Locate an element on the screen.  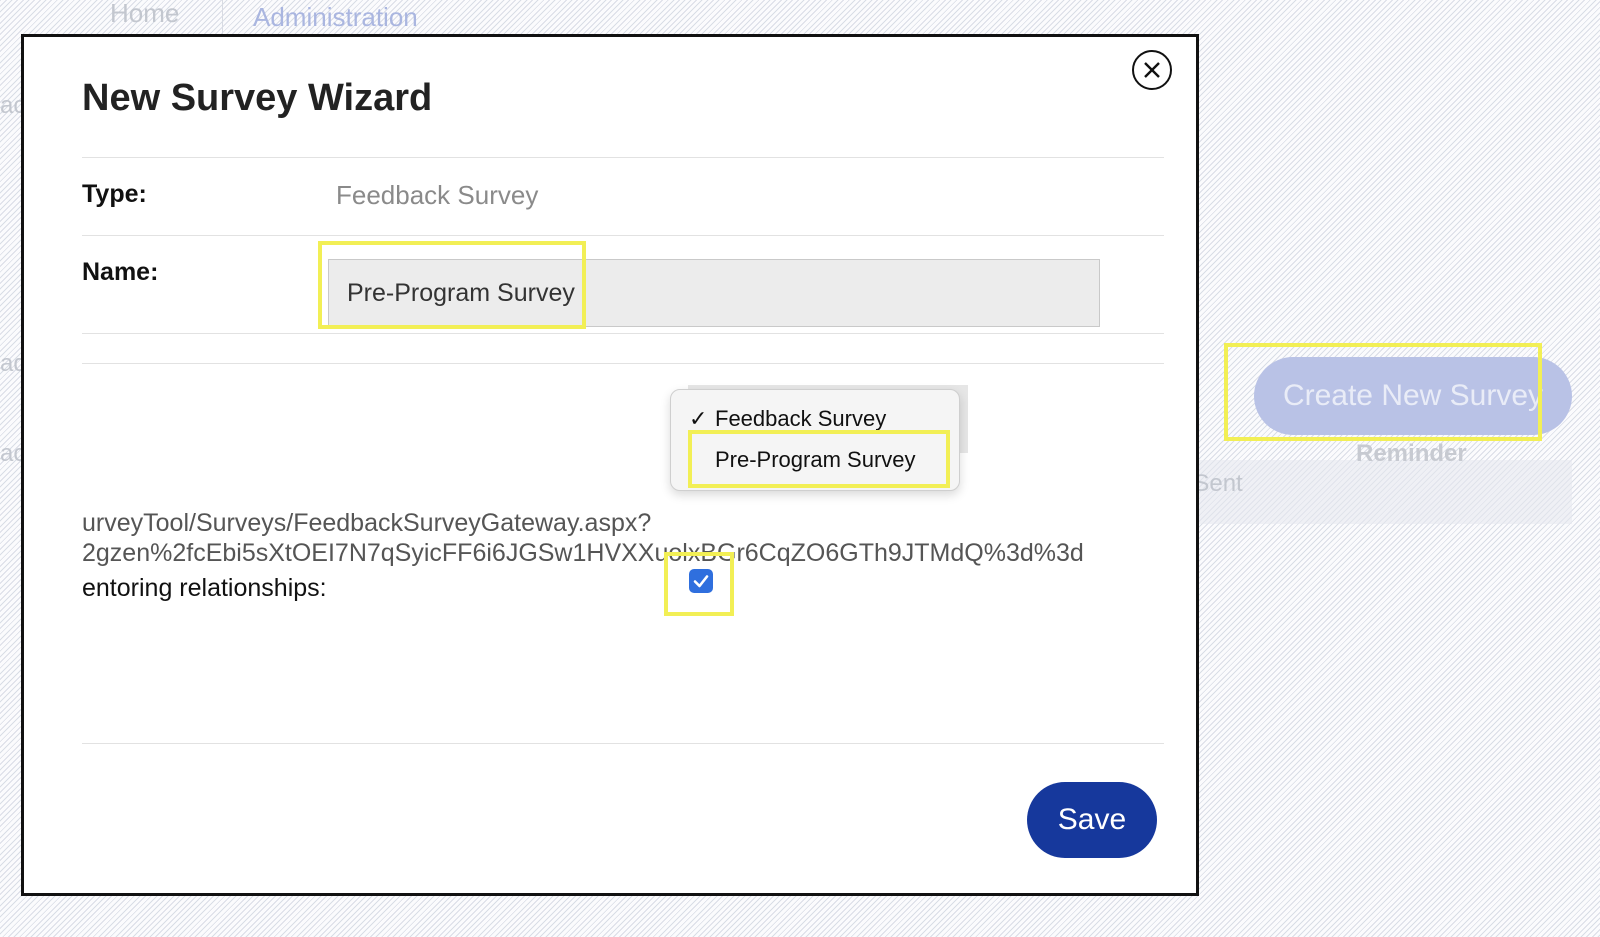
bg-column-reminder: Reminder is located at coordinates (1411, 453).